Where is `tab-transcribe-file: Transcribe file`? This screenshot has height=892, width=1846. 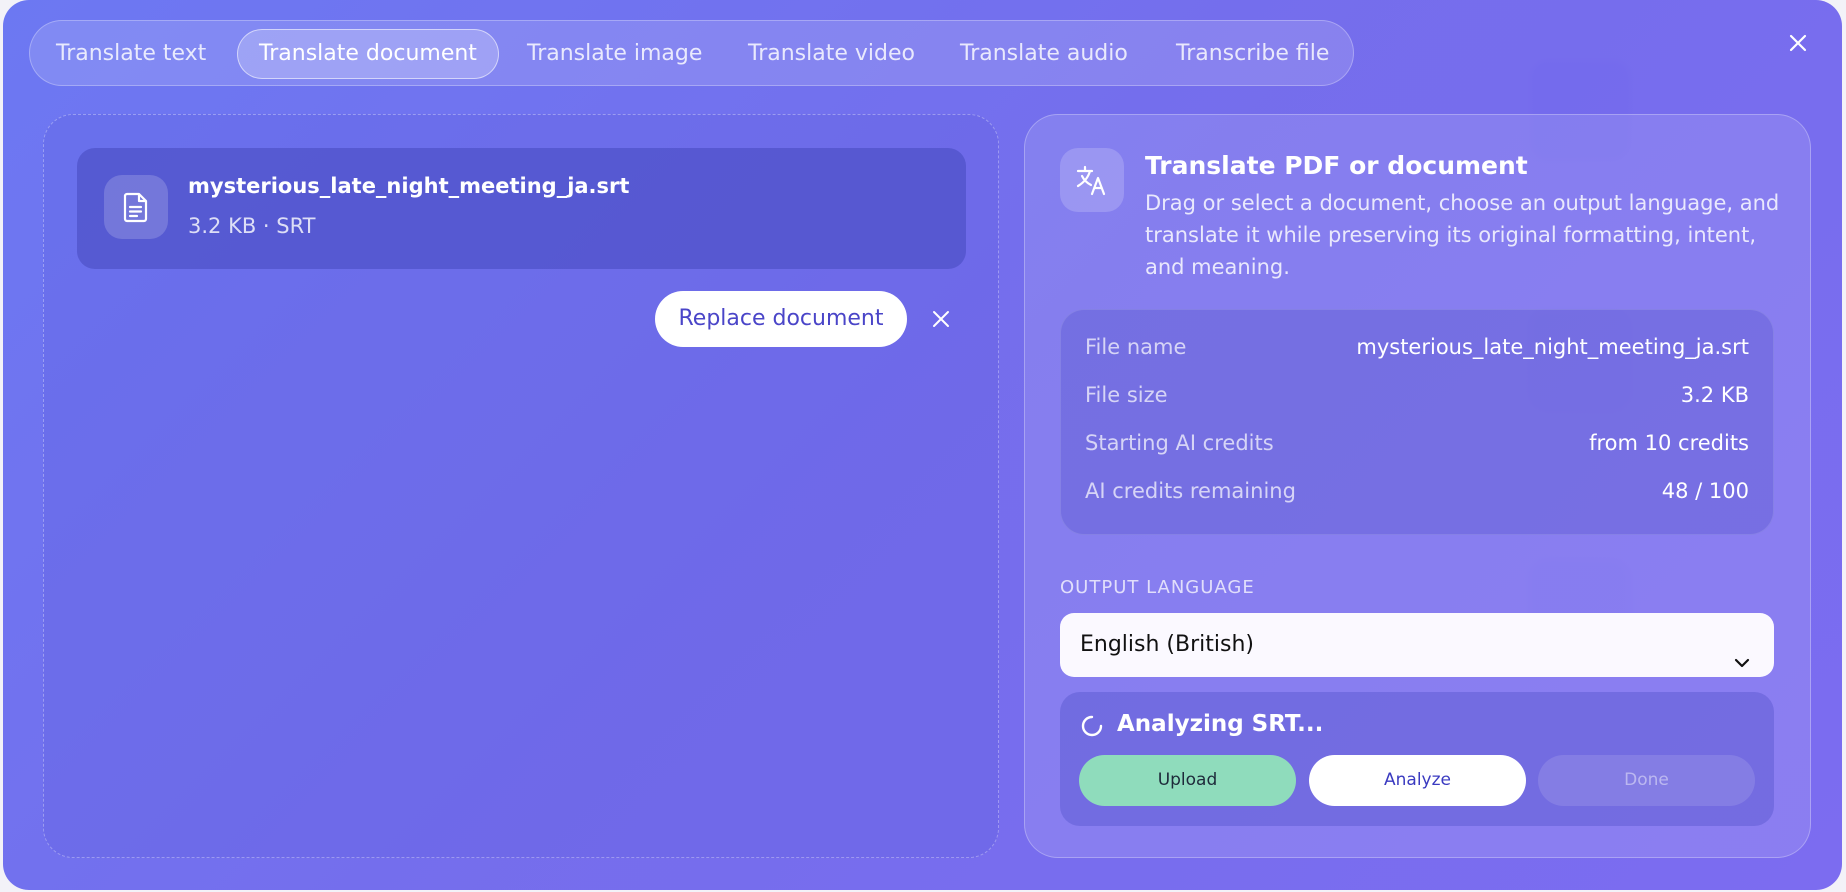 tab-transcribe-file: Transcribe file is located at coordinates (1252, 54).